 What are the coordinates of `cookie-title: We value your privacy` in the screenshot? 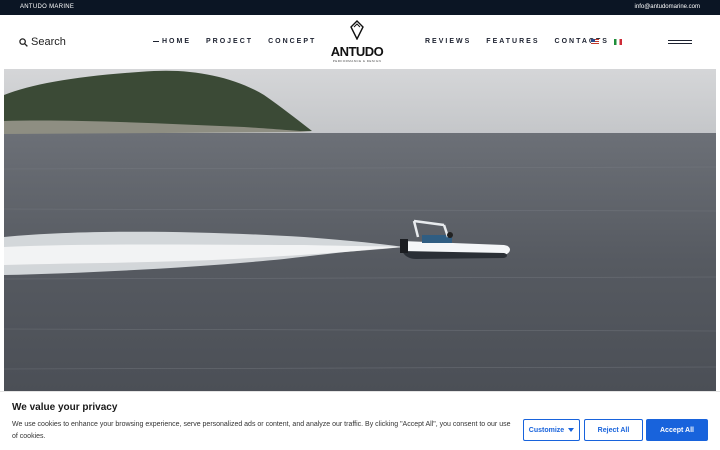 It's located at (65, 407).